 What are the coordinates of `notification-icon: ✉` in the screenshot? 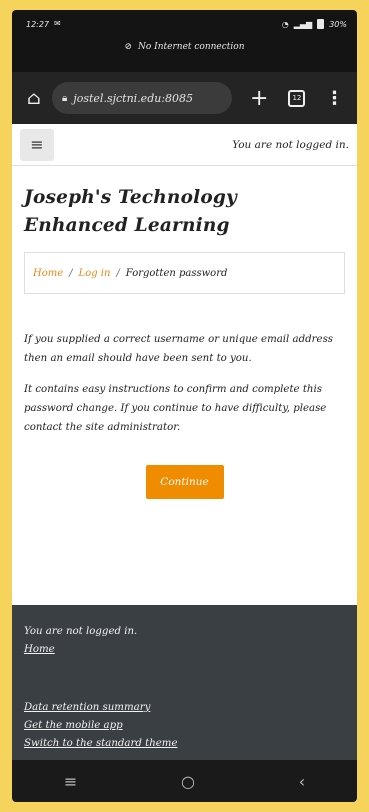 It's located at (57, 23).